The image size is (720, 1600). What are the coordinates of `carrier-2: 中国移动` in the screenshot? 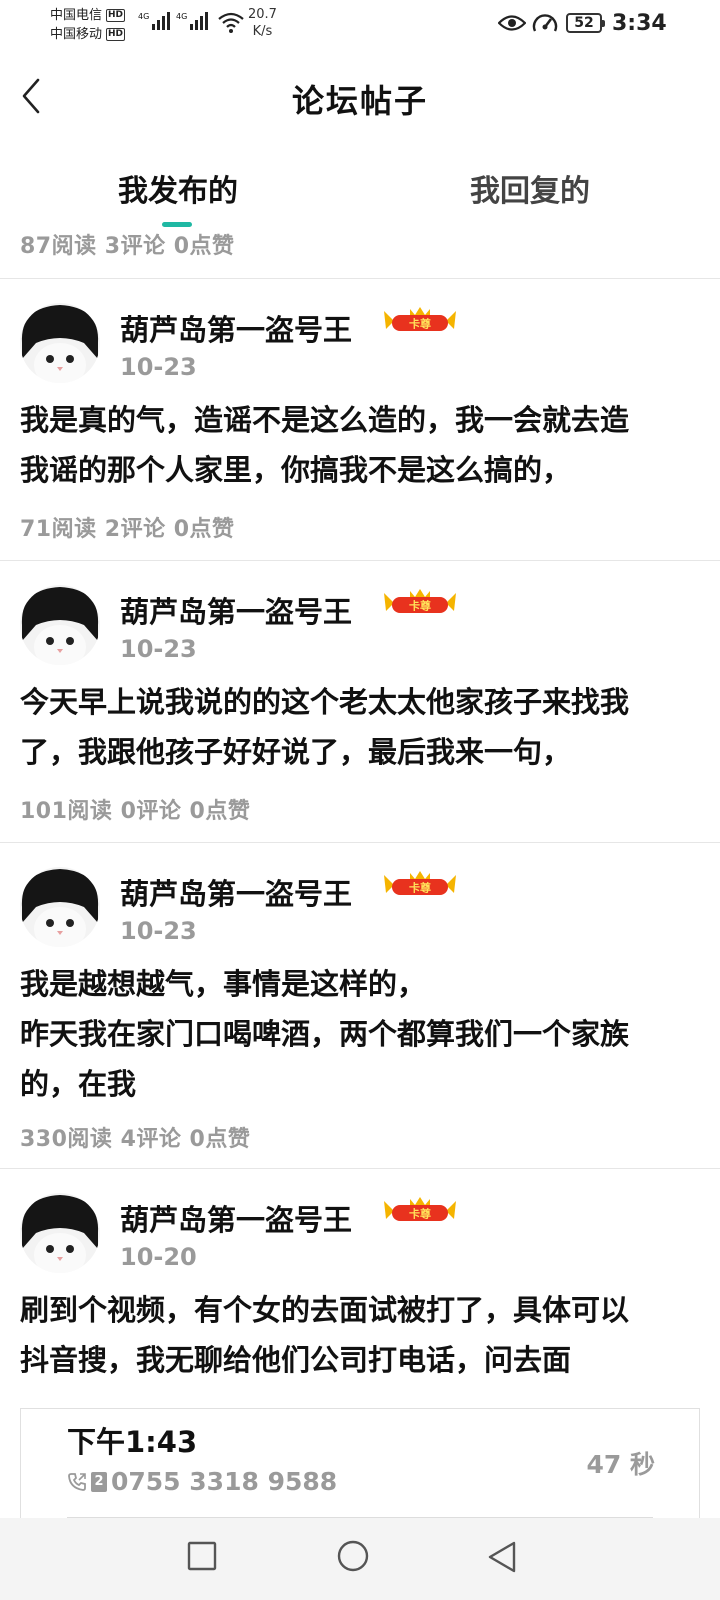 It's located at (76, 34).